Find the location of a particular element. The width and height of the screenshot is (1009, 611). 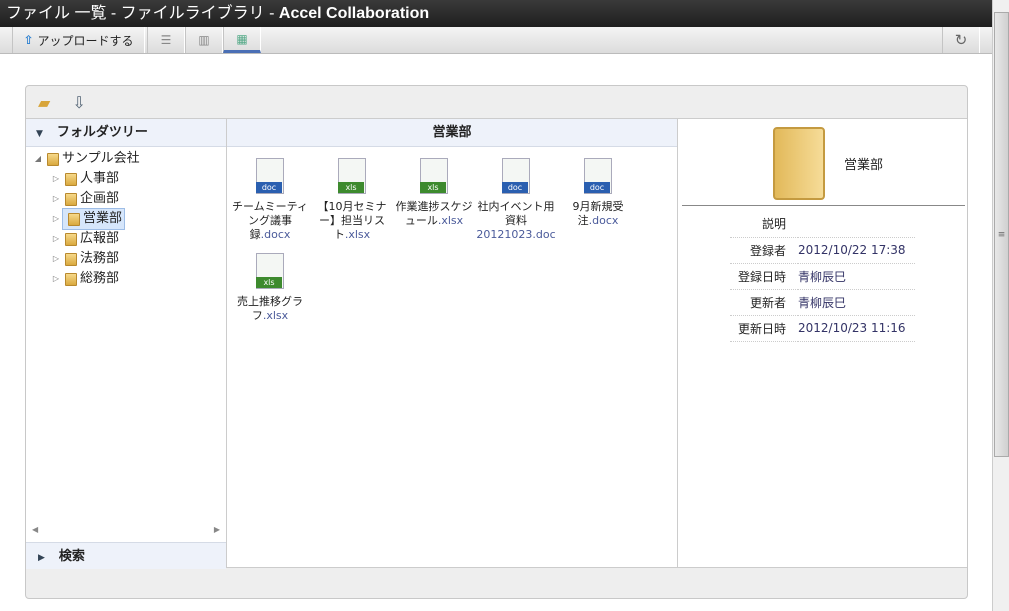

column-view-button: ▥ is located at coordinates (204, 40).